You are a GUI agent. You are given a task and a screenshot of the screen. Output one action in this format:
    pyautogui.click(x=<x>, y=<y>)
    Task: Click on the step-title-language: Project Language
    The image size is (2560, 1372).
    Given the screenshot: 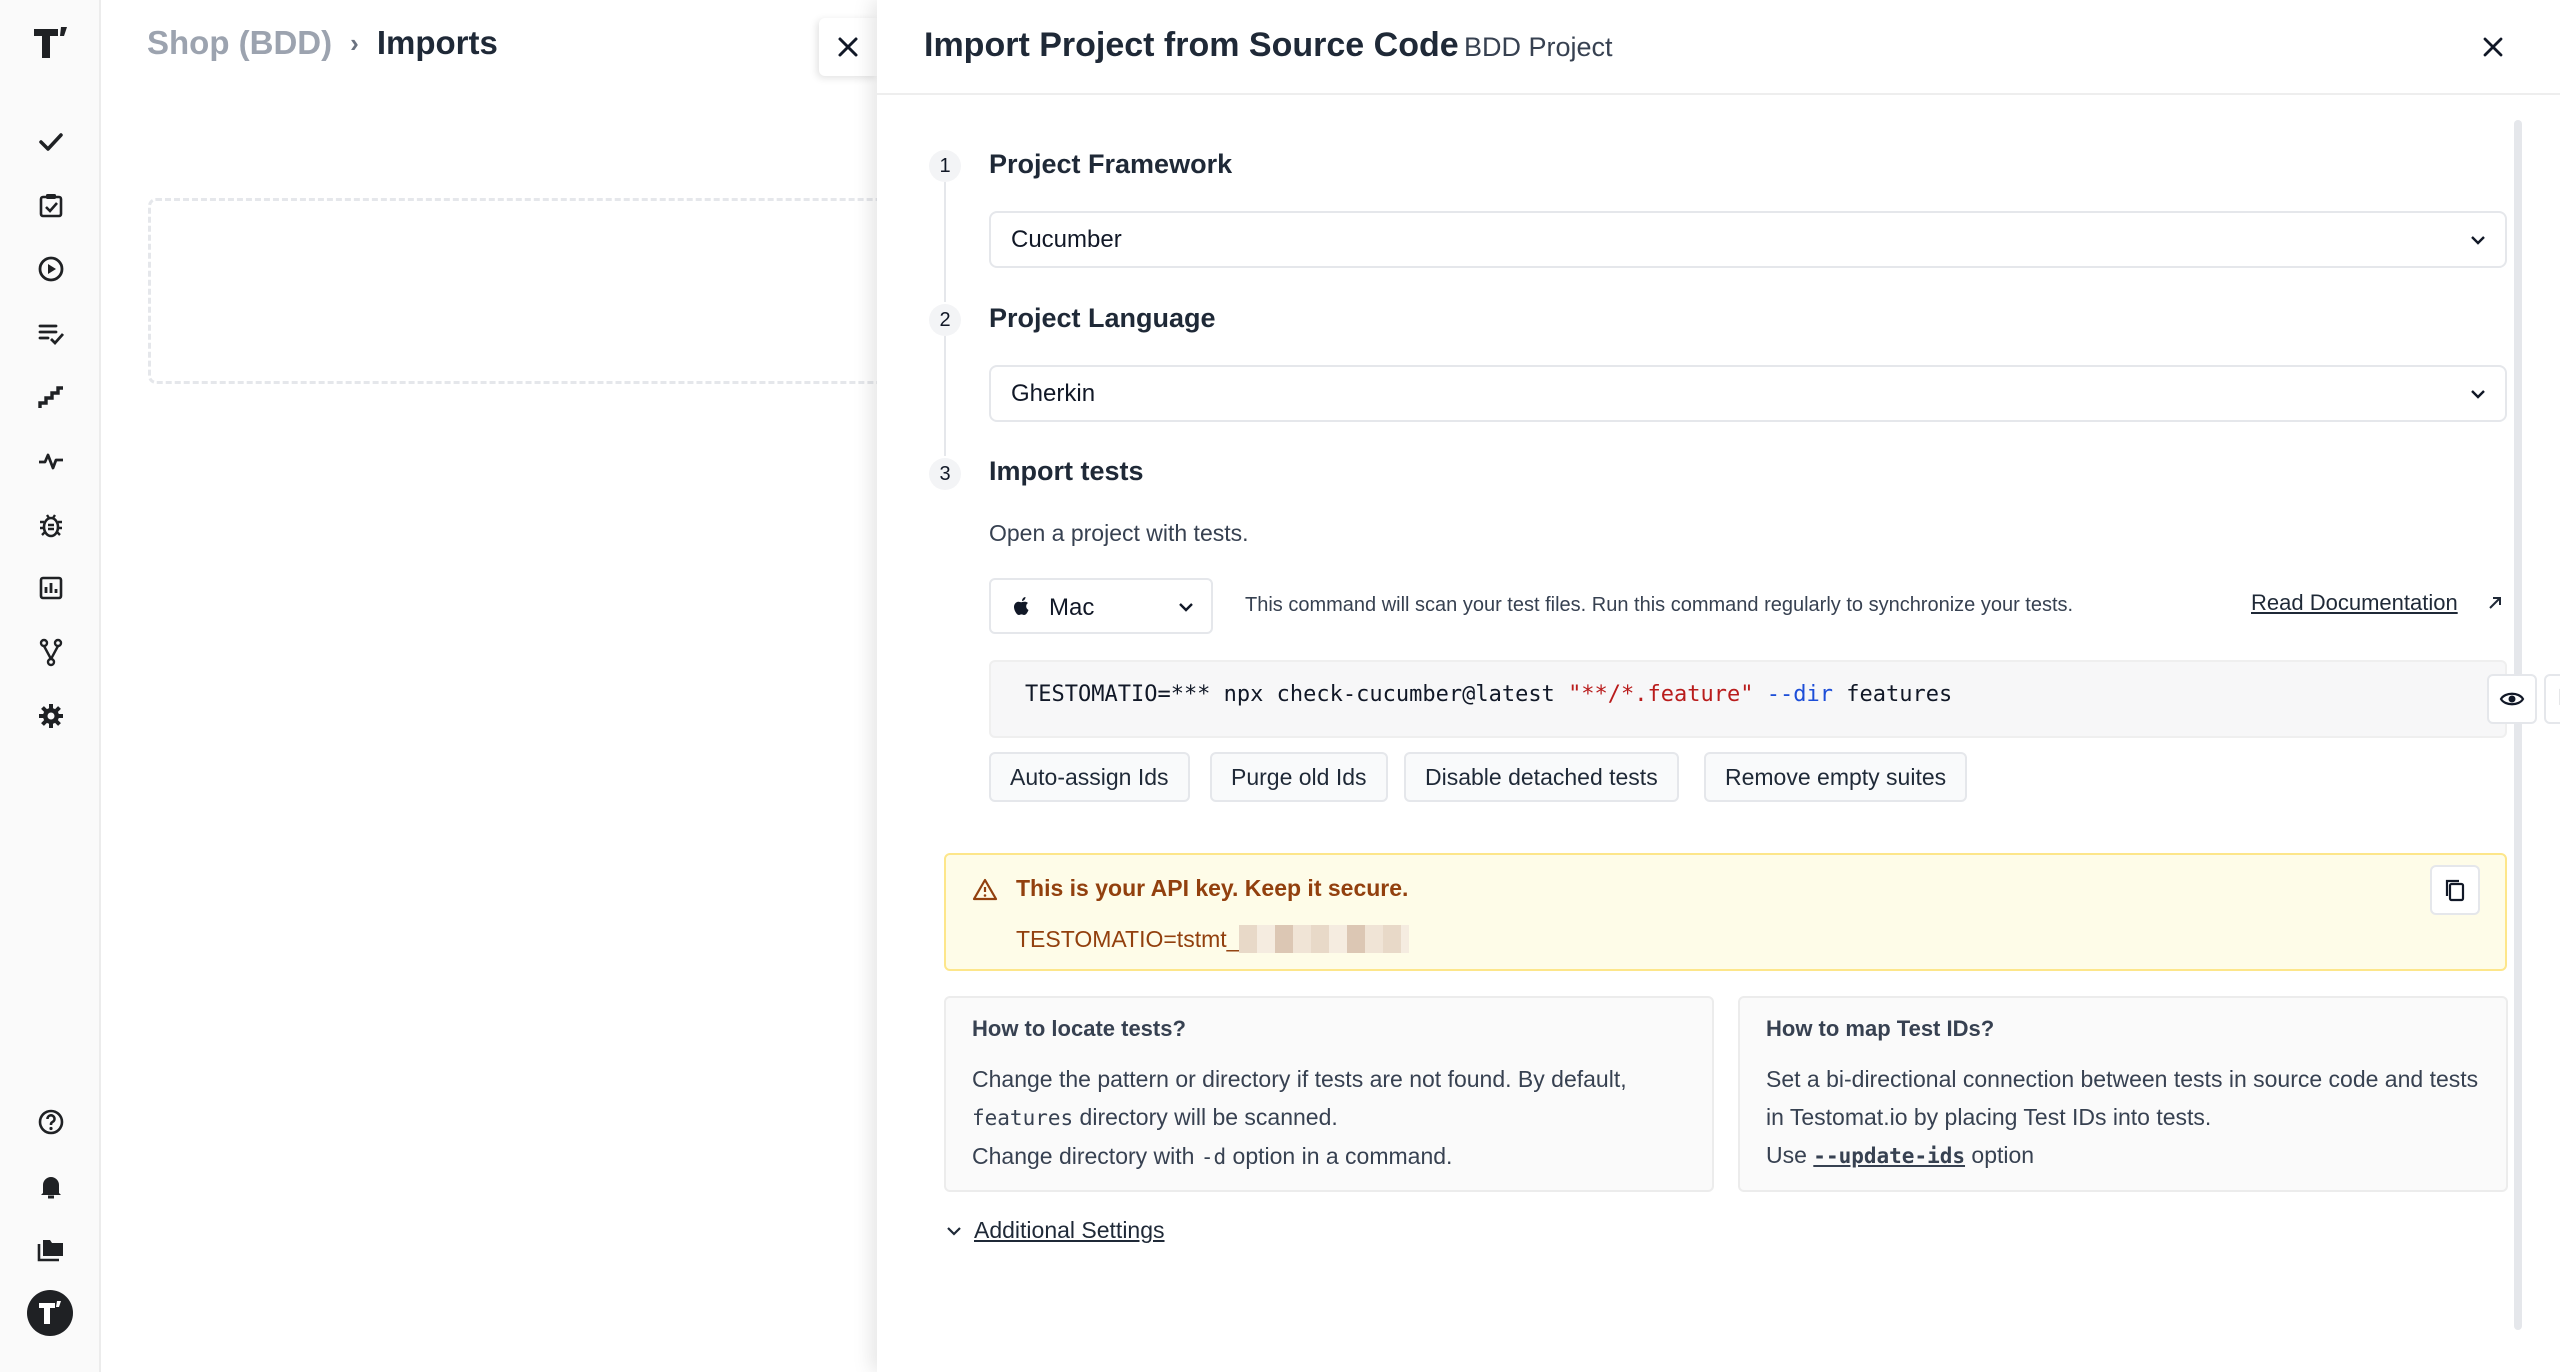 What is the action you would take?
    pyautogui.click(x=1102, y=318)
    